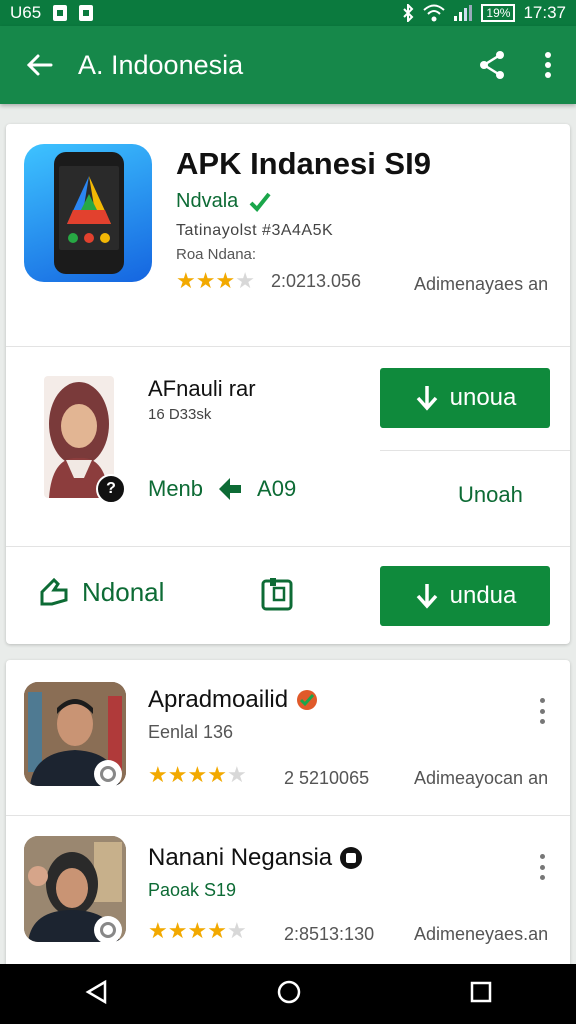  Describe the element at coordinates (216, 254) in the screenshot. I see `app-info-sub: Roa Ndana:` at that location.